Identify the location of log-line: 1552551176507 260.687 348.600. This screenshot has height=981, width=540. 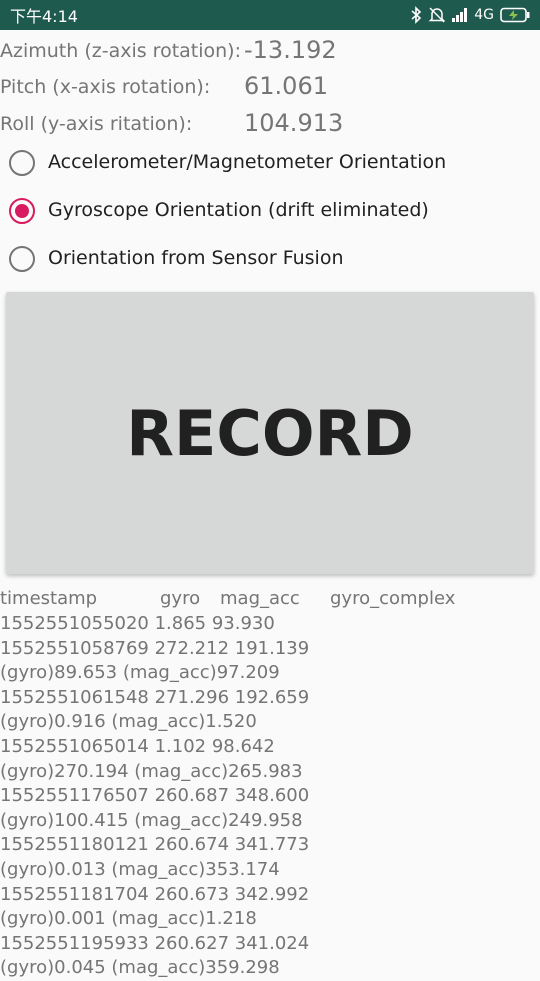
(155, 796).